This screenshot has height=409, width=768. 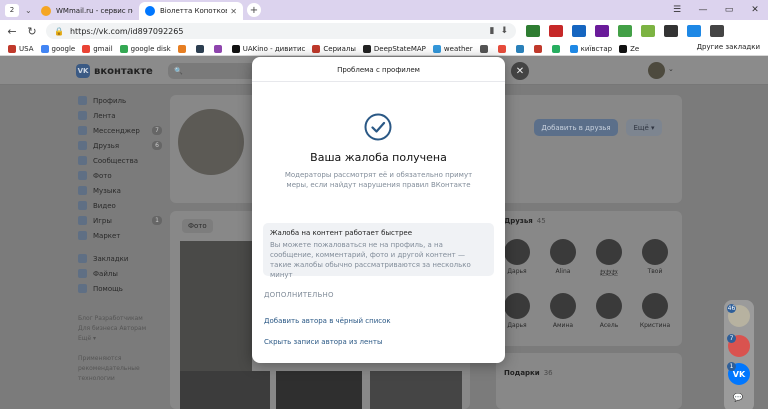 I want to click on profile-icon, so click(x=82, y=100).